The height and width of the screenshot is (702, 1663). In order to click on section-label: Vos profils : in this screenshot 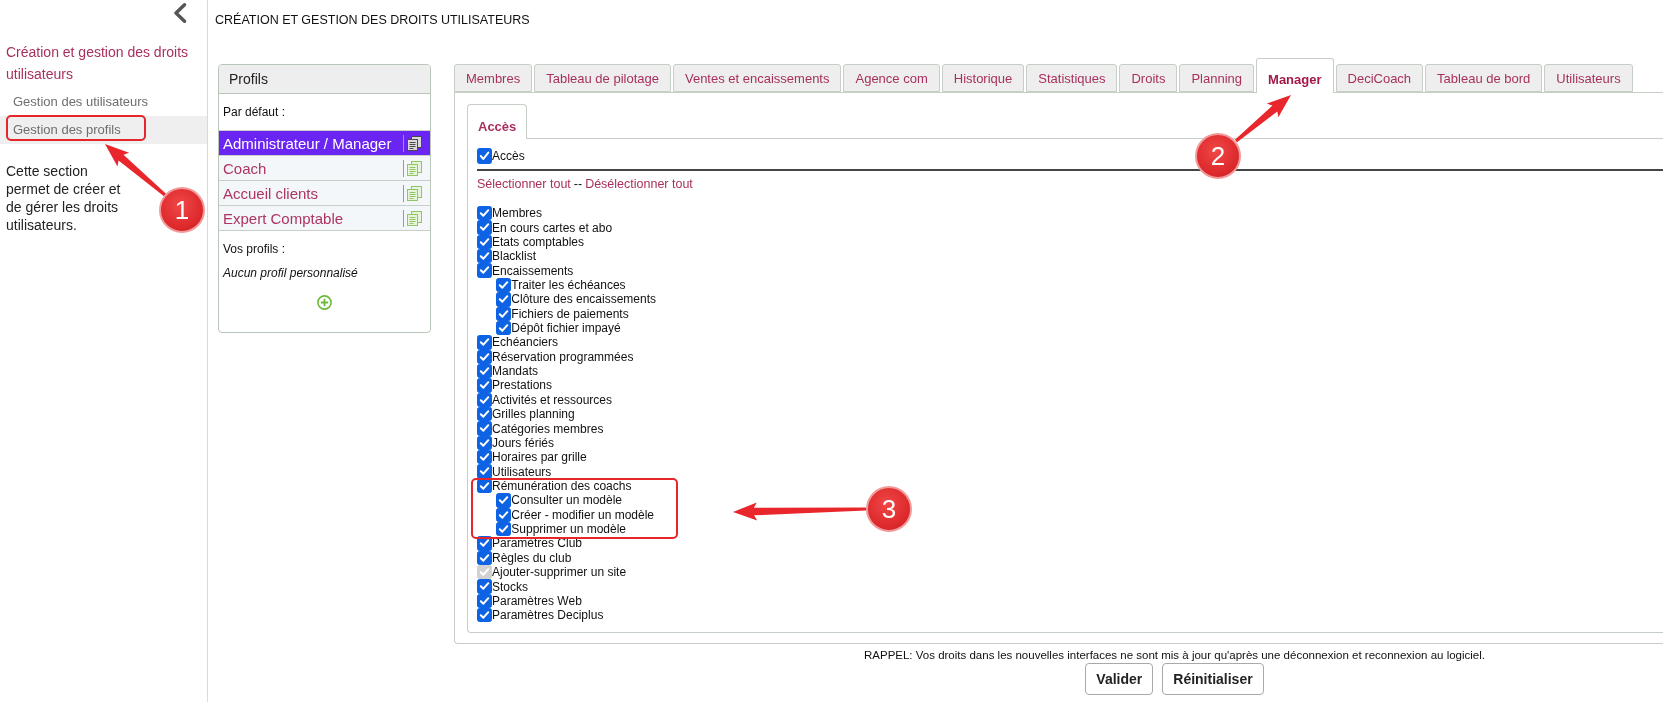, I will do `click(254, 248)`.